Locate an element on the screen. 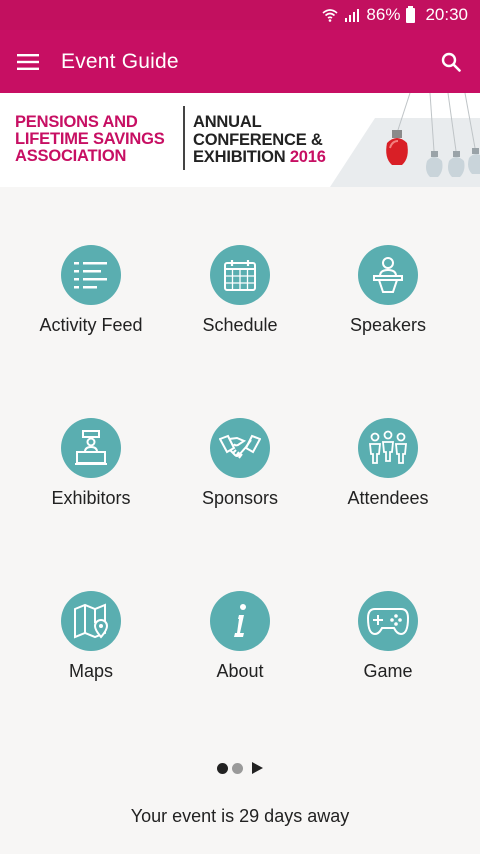 This screenshot has width=480, height=854. search-icon is located at coordinates (451, 62).